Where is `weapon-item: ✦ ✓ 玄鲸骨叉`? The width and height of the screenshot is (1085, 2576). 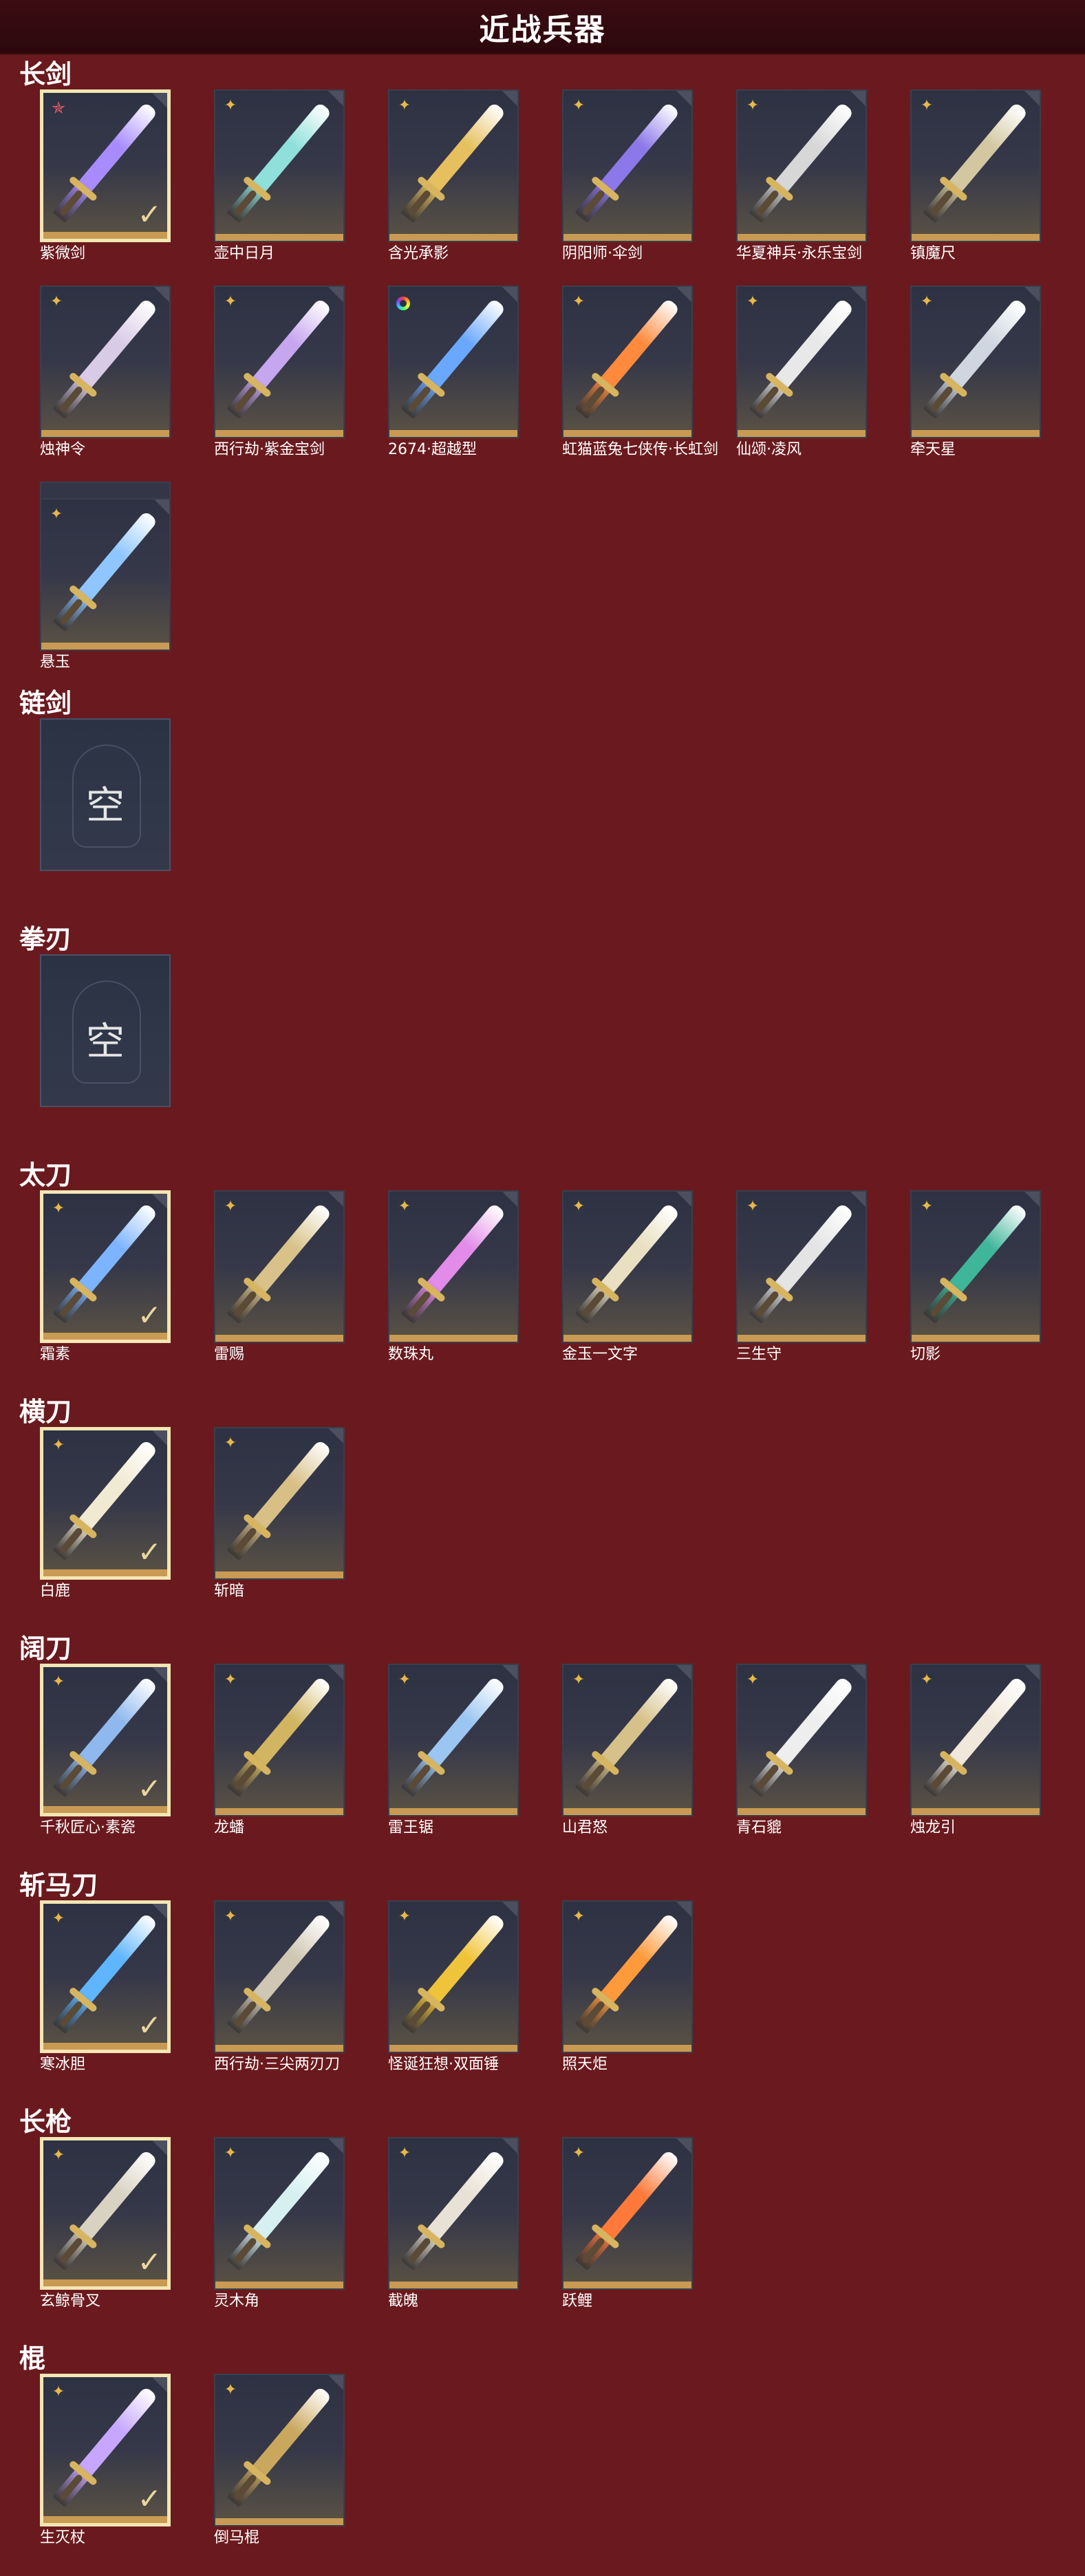 weapon-item: ✦ ✓ 玄鲸骨叉 is located at coordinates (109, 2223).